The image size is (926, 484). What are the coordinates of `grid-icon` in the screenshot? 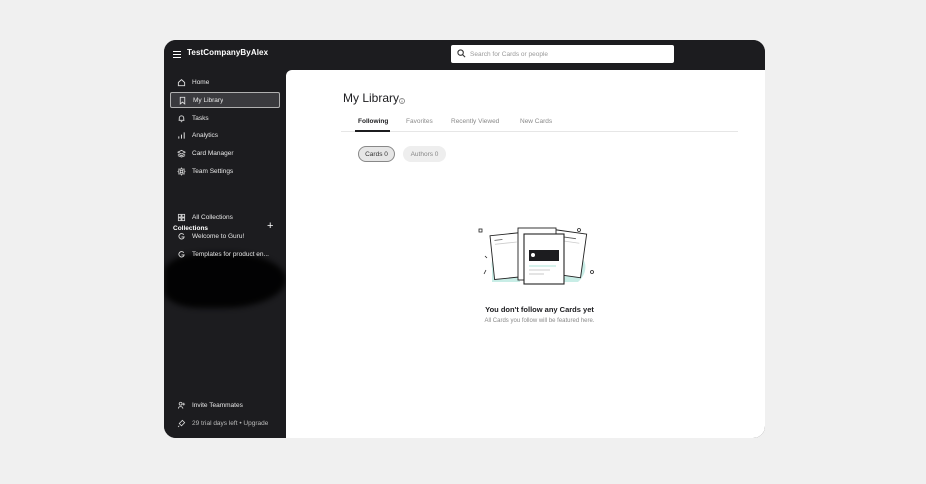 It's located at (181, 217).